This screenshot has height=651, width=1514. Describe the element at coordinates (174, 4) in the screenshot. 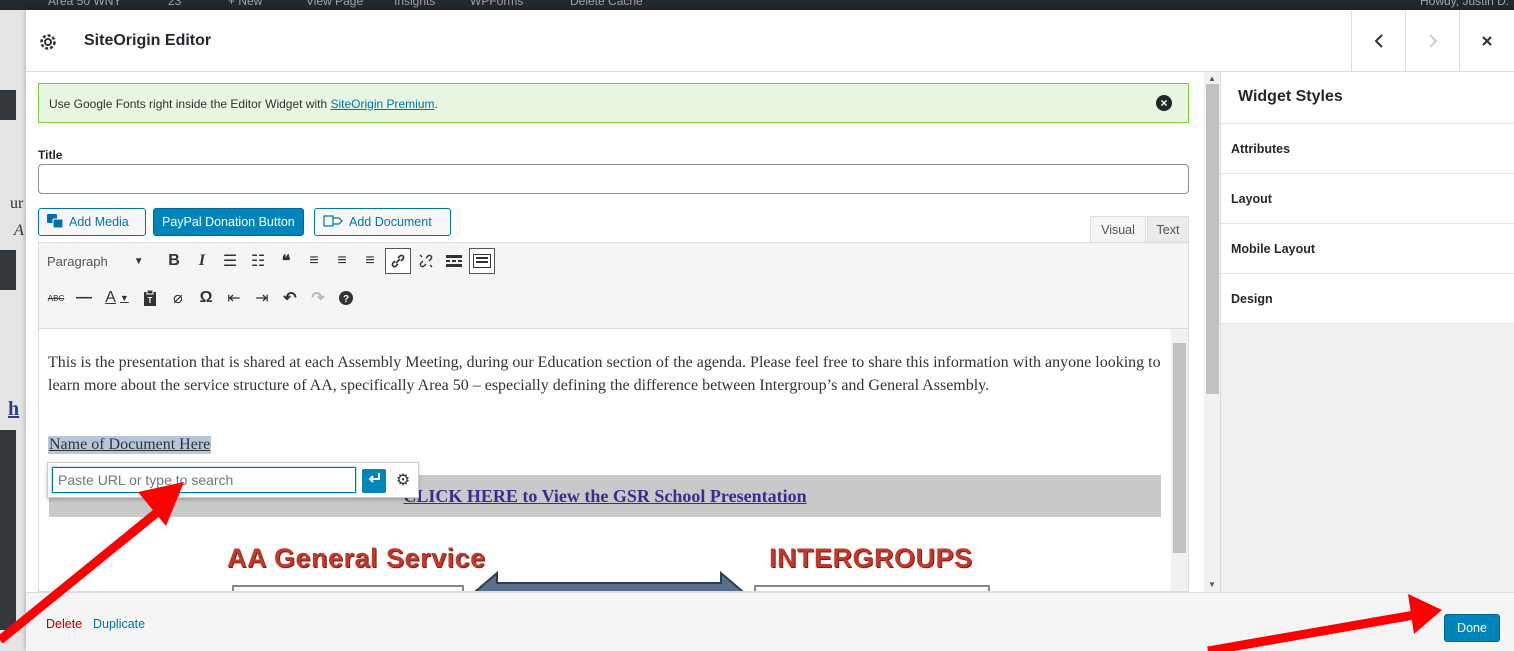

I see `adminbar-updates: 23` at that location.